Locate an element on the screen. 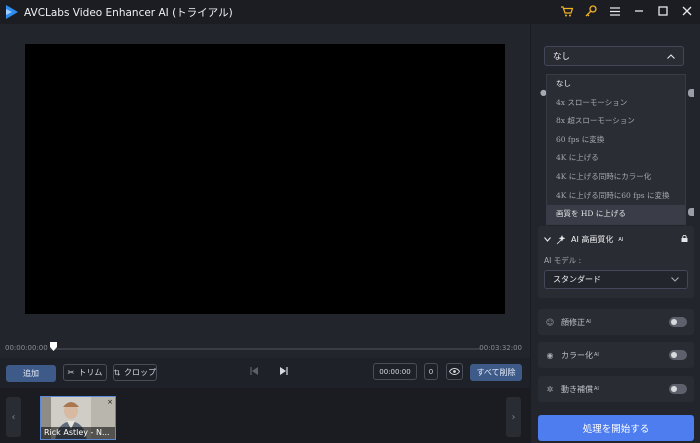 The height and width of the screenshot is (443, 700). dropdown-option-8x-slow: 8x 超スローモーション is located at coordinates (616, 121).